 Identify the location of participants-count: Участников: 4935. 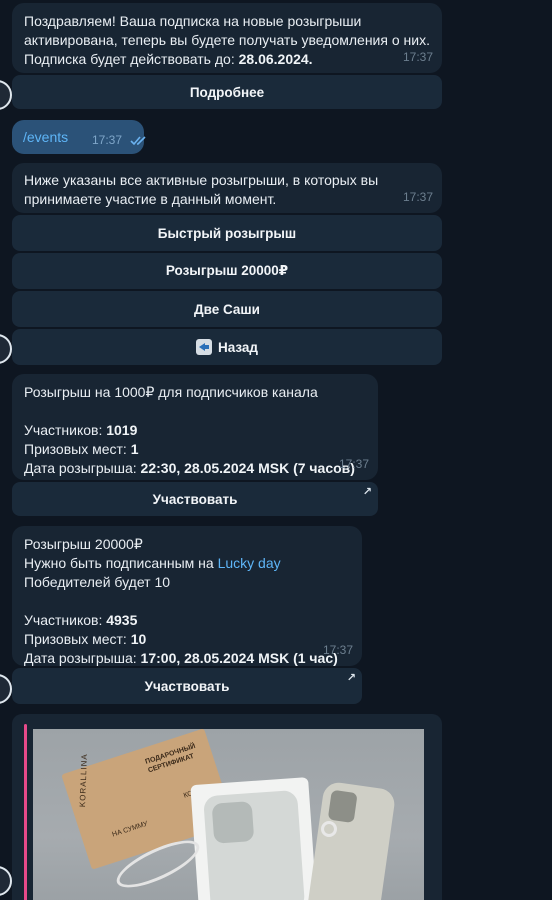
(81, 620).